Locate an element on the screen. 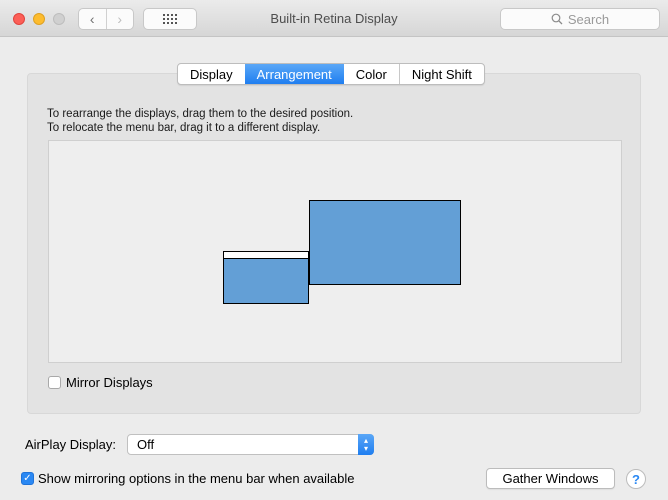 The width and height of the screenshot is (668, 500). up-down-chevron-icon: ▴ ▾ is located at coordinates (366, 444).